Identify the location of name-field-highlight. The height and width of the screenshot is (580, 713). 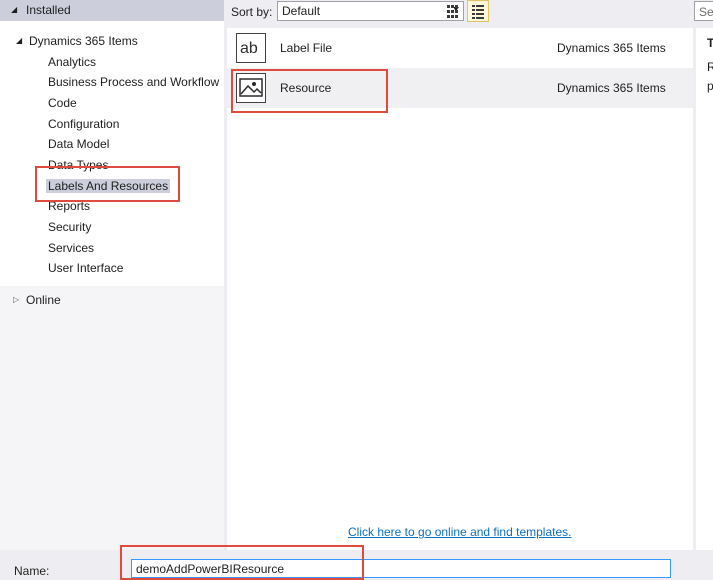
(242, 562).